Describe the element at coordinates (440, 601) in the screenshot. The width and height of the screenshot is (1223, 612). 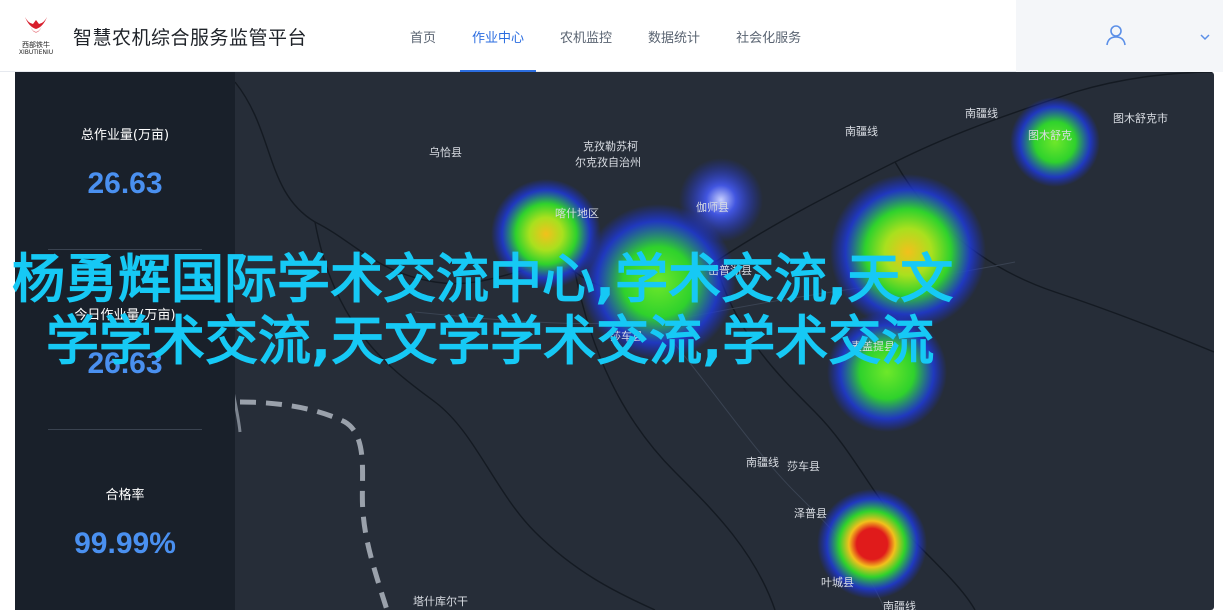
I see `map-label: 塔什库尔干` at that location.